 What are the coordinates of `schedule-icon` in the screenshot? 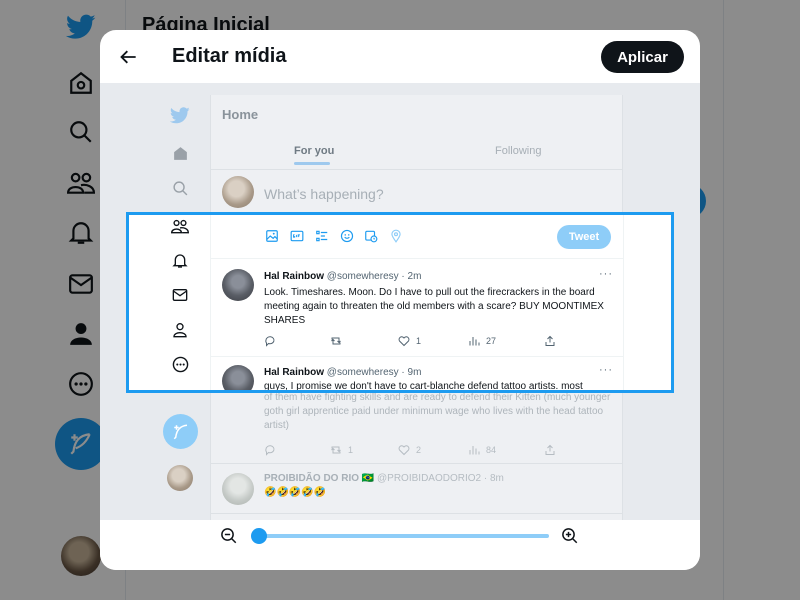 It's located at (371, 236).